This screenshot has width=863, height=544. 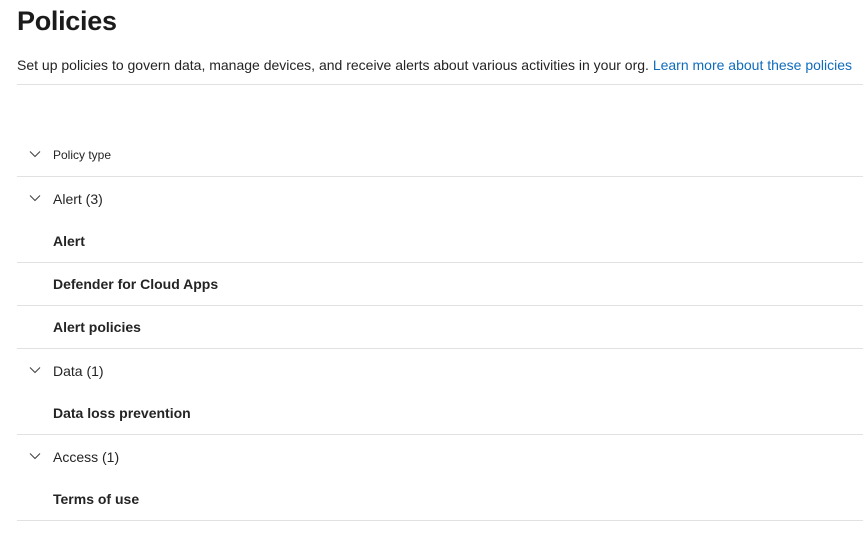 I want to click on column-header-label: Policy type, so click(x=82, y=154).